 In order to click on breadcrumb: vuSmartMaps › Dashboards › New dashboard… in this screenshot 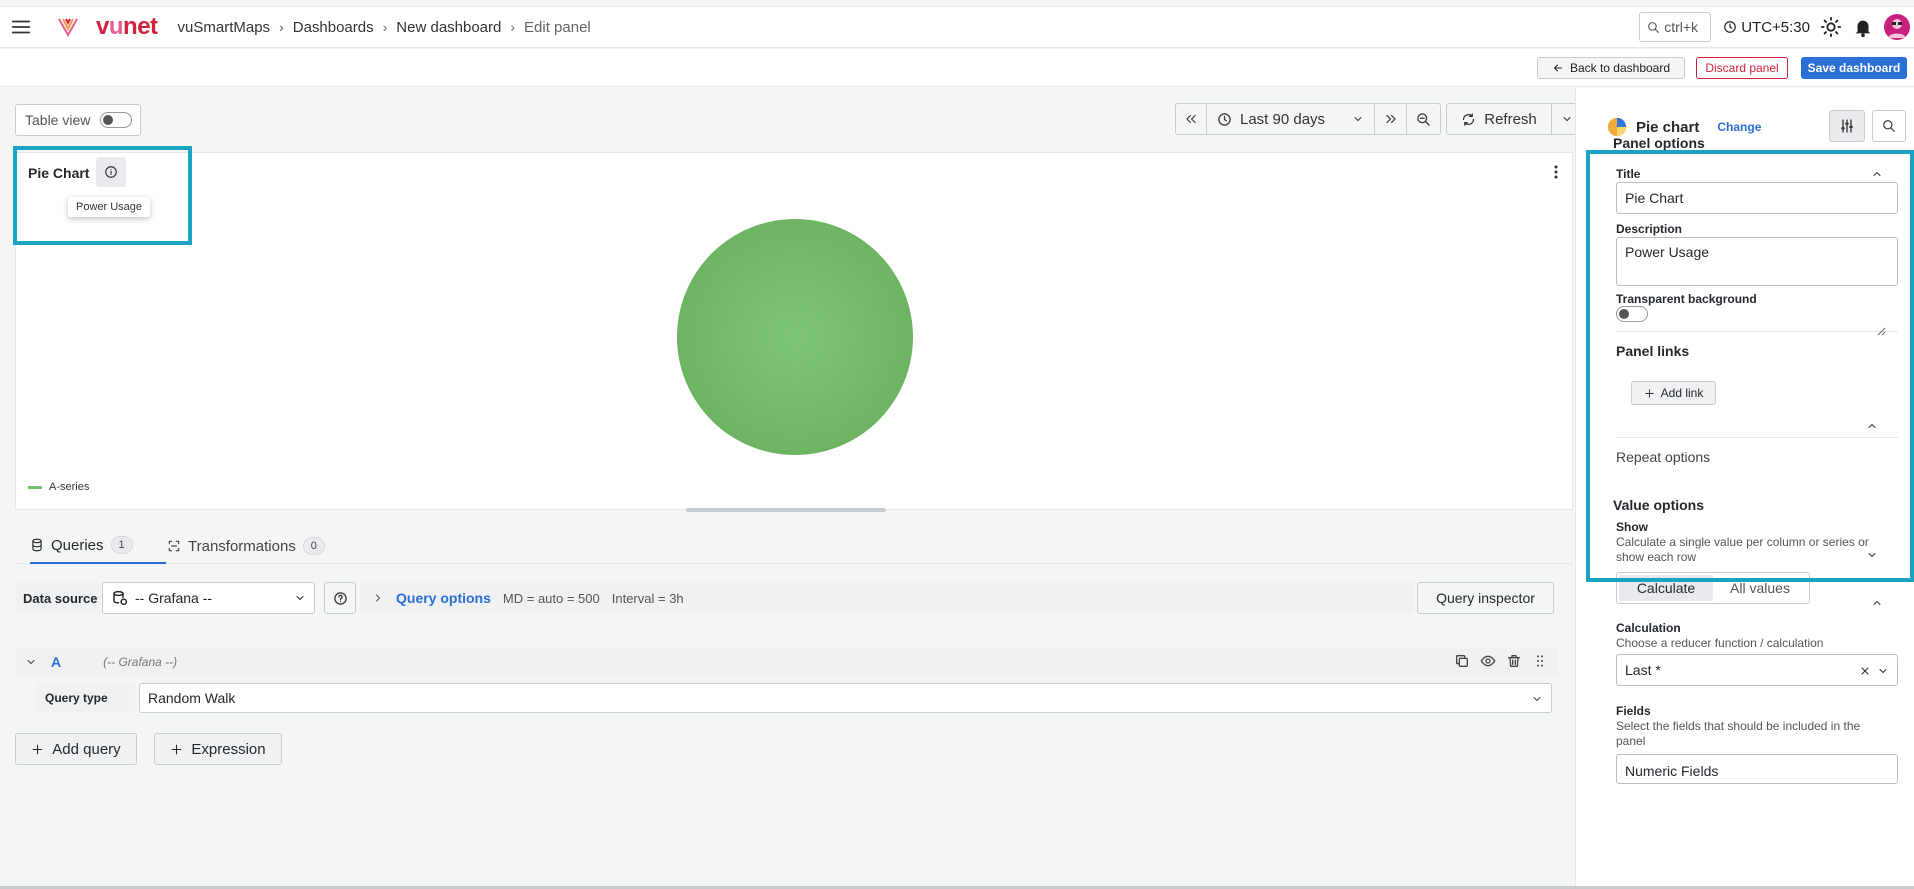, I will do `click(384, 27)`.